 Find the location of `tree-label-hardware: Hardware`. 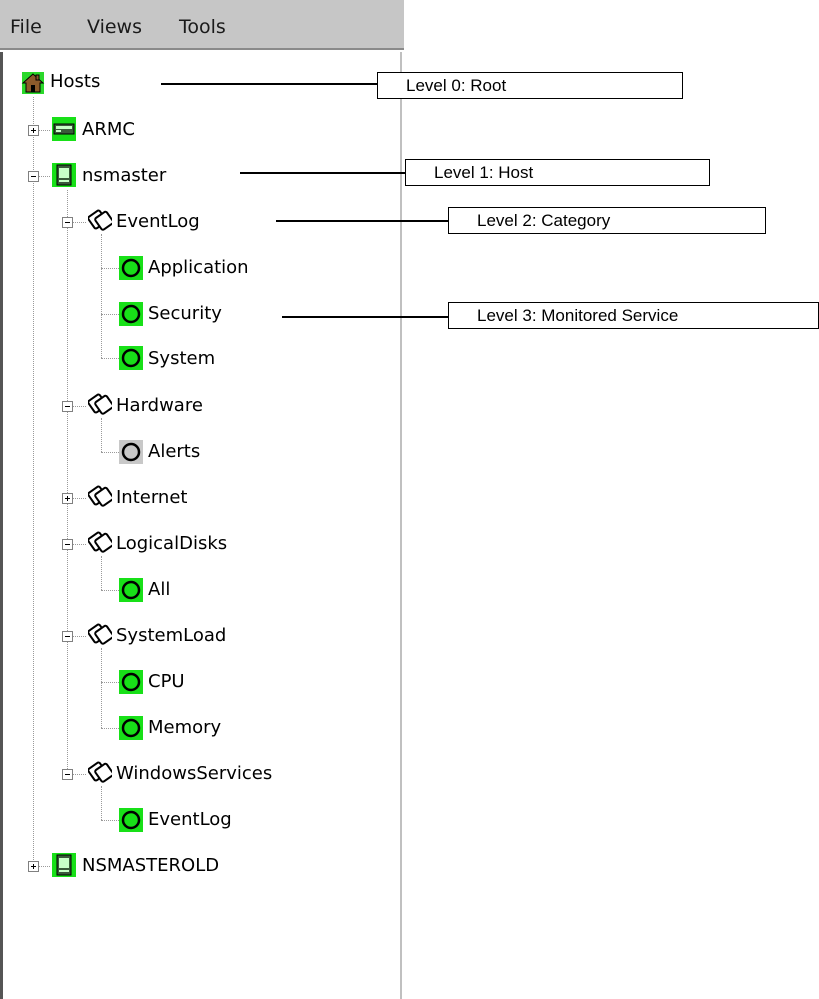

tree-label-hardware: Hardware is located at coordinates (159, 405).